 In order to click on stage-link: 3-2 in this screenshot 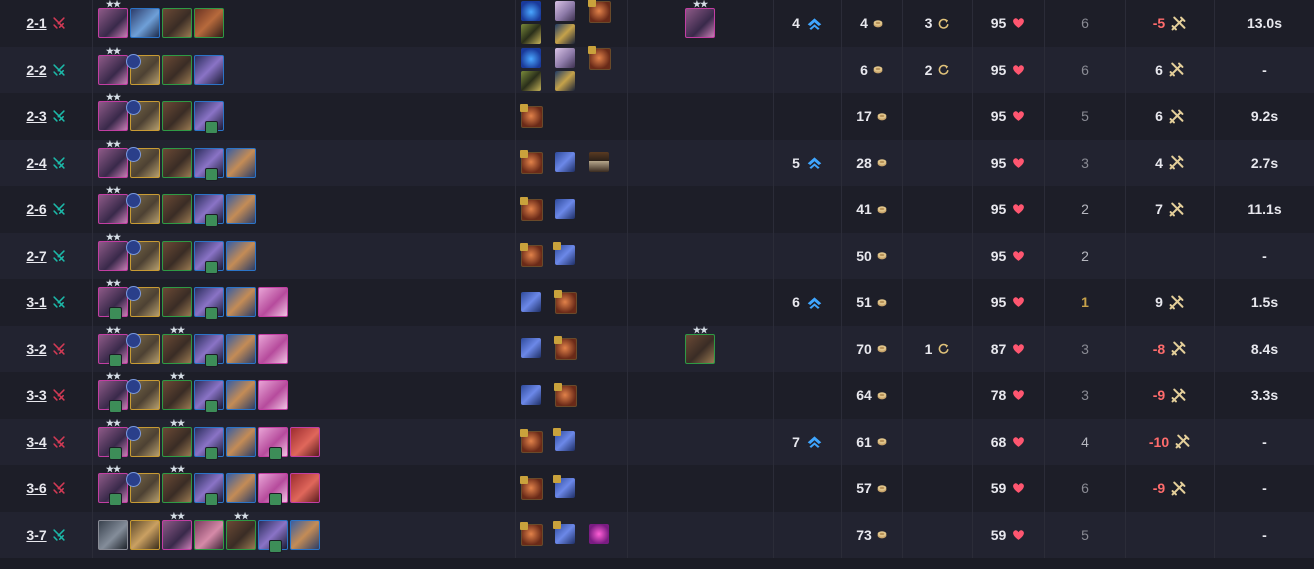, I will do `click(36, 349)`.